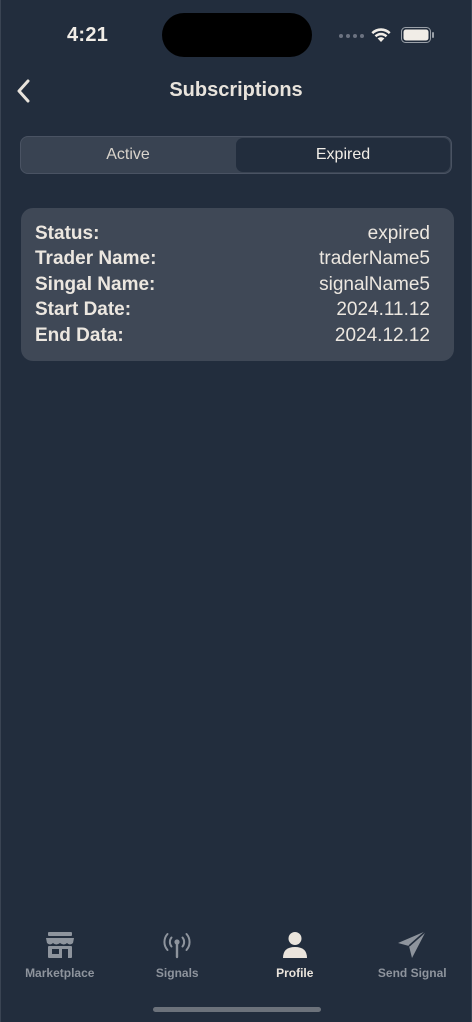 The height and width of the screenshot is (1022, 472). I want to click on tab-profile-label: Profile, so click(295, 973).